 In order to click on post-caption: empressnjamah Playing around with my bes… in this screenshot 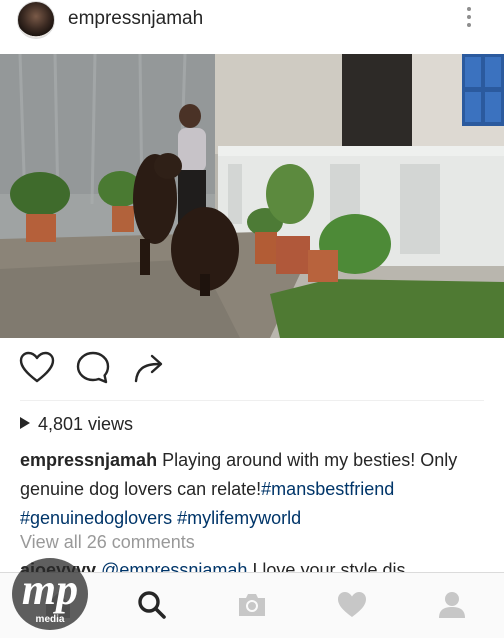, I will do `click(256, 489)`.